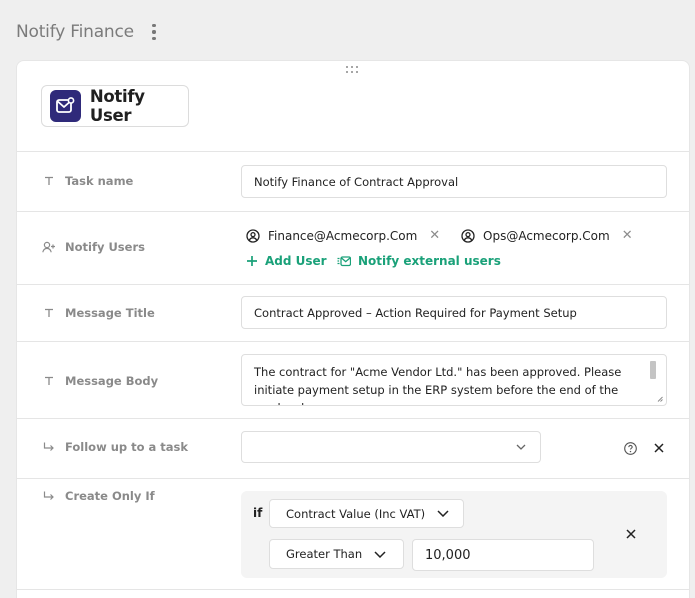 This screenshot has width=695, height=598. What do you see at coordinates (110, 313) in the screenshot?
I see `message-title-label-text: Message Title` at bounding box center [110, 313].